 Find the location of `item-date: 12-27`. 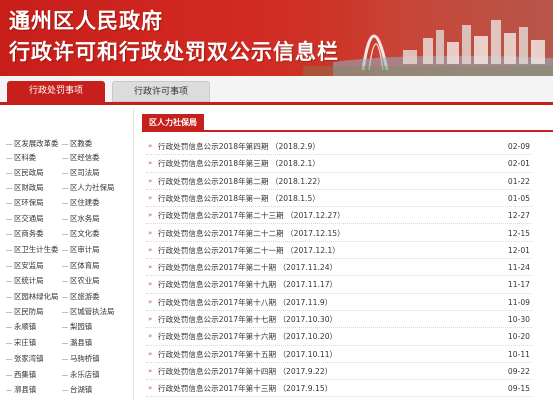

item-date: 12-27 is located at coordinates (518, 216).